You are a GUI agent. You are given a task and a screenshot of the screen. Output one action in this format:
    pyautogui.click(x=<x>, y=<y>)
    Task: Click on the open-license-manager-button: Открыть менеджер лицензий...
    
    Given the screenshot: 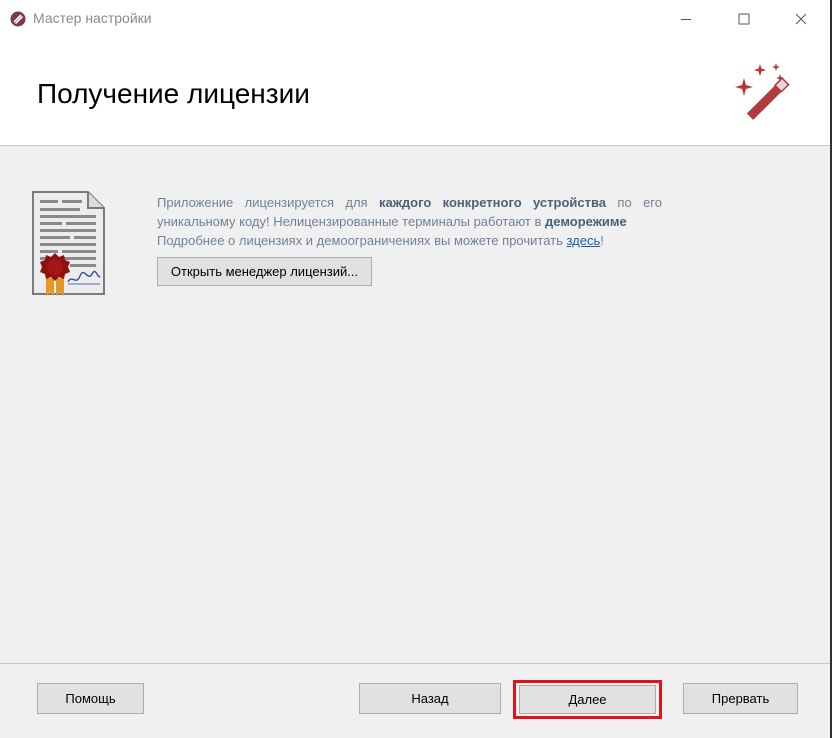 What is the action you would take?
    pyautogui.click(x=264, y=271)
    